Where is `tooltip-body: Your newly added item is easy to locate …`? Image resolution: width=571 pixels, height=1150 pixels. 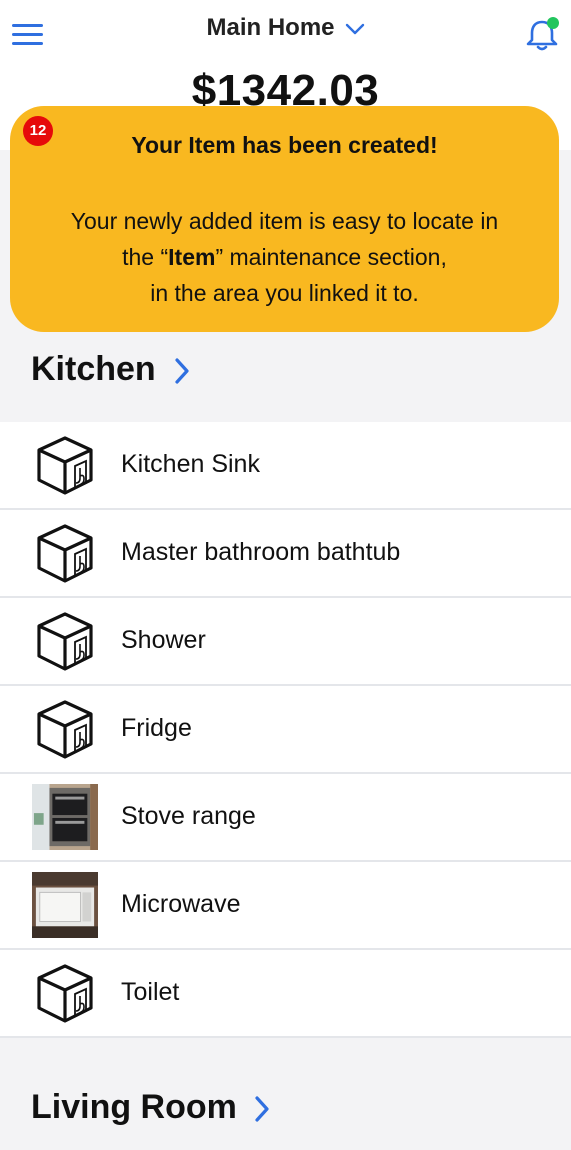
tooltip-body: Your newly added item is easy to locate … is located at coordinates (284, 257).